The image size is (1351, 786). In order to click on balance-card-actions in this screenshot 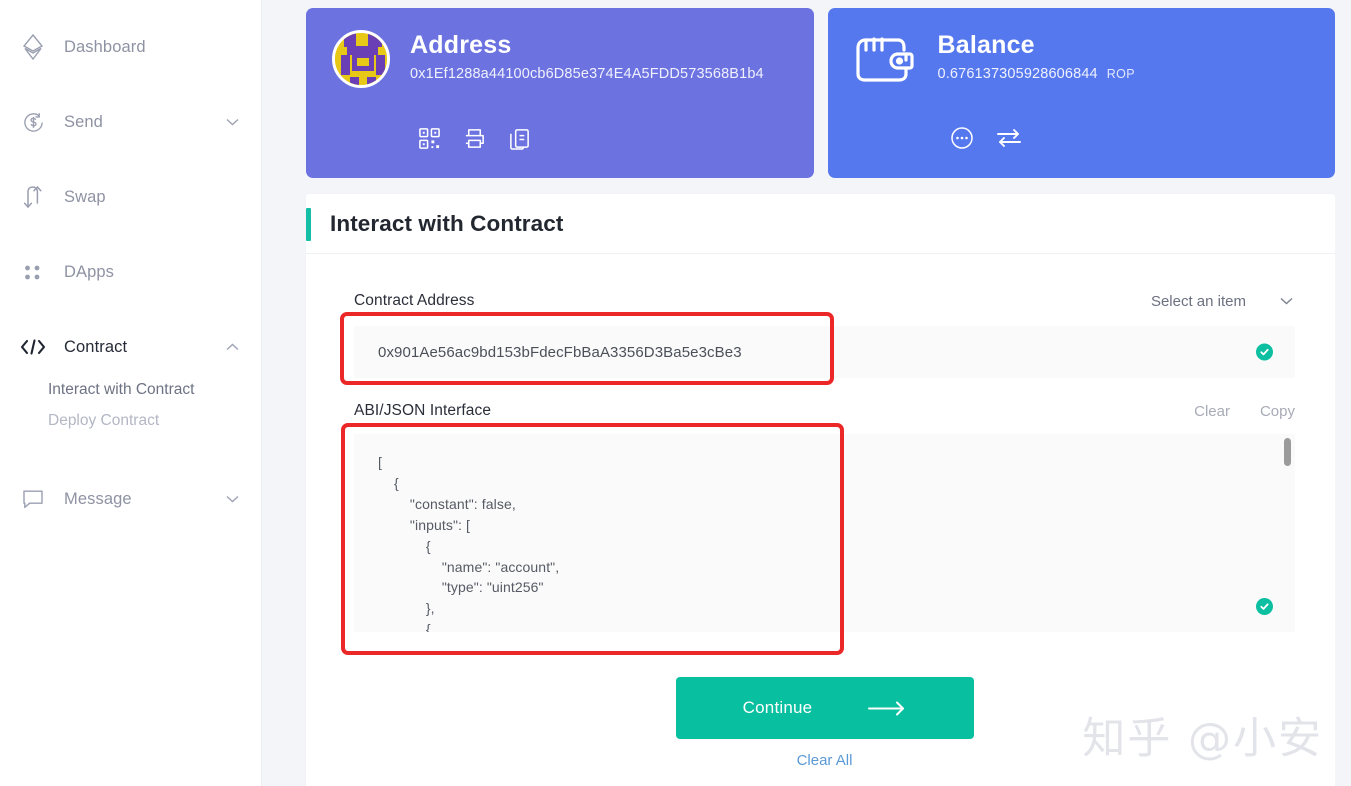, I will do `click(986, 138)`.